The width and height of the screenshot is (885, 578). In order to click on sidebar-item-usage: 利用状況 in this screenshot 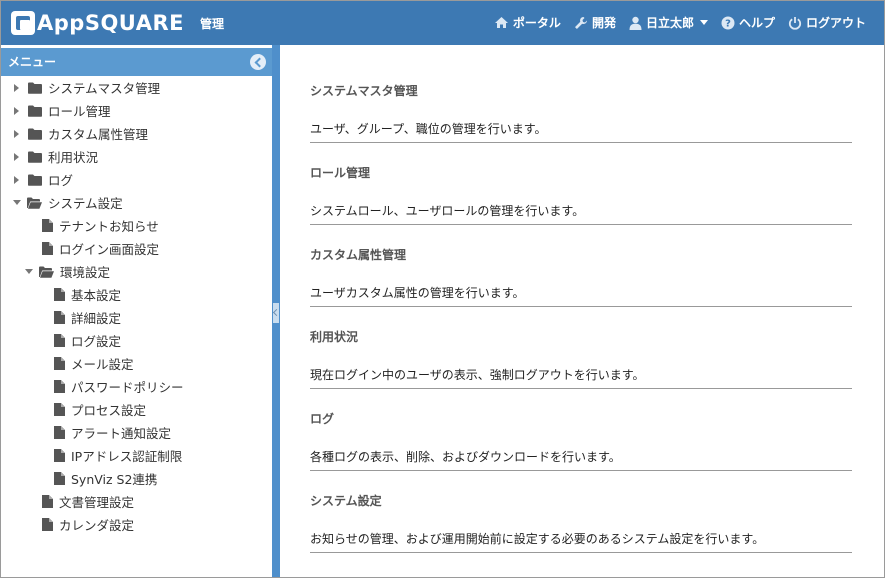, I will do `click(56, 156)`.